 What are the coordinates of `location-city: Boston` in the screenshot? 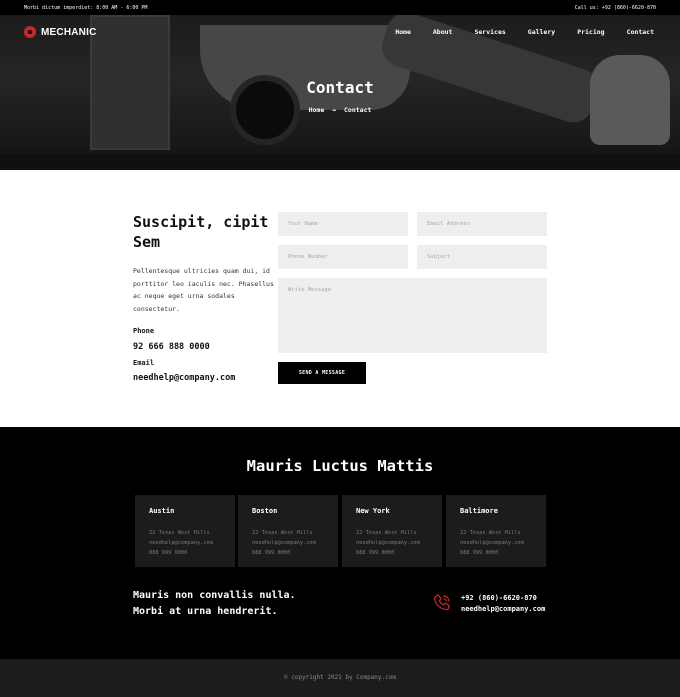 It's located at (265, 511).